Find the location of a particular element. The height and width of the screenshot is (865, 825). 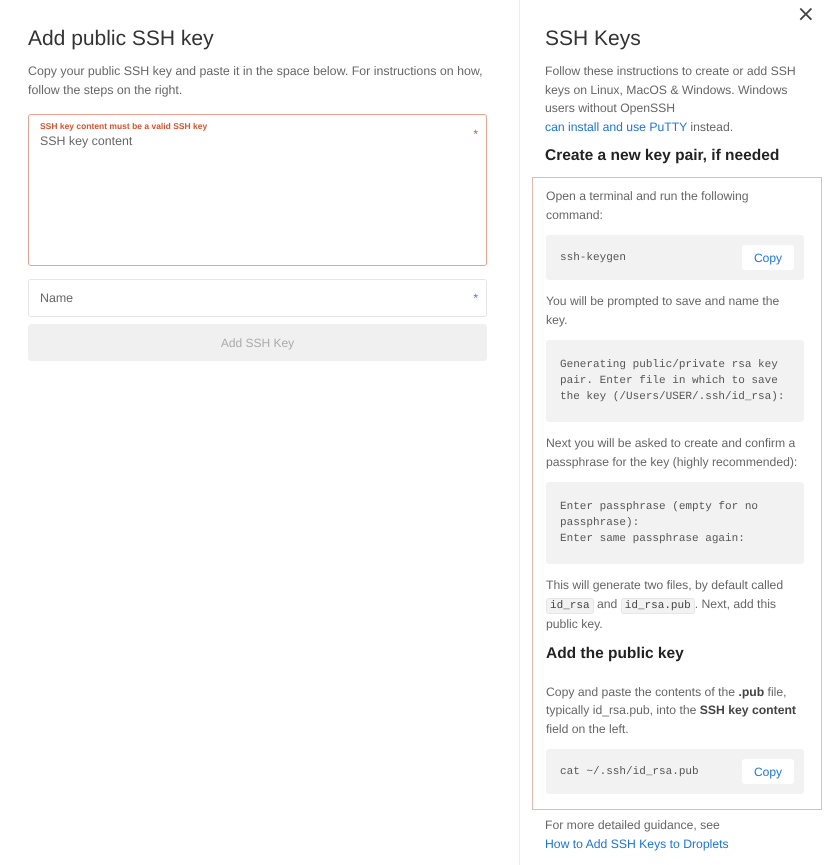

link: can install and use PuTTY is located at coordinates (616, 127).